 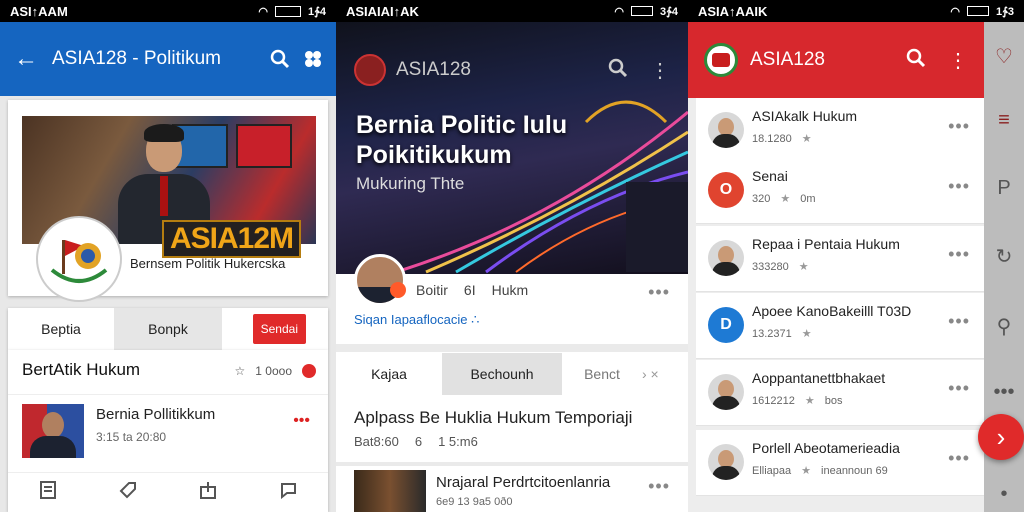 What do you see at coordinates (48, 492) in the screenshot?
I see `document-icon` at bounding box center [48, 492].